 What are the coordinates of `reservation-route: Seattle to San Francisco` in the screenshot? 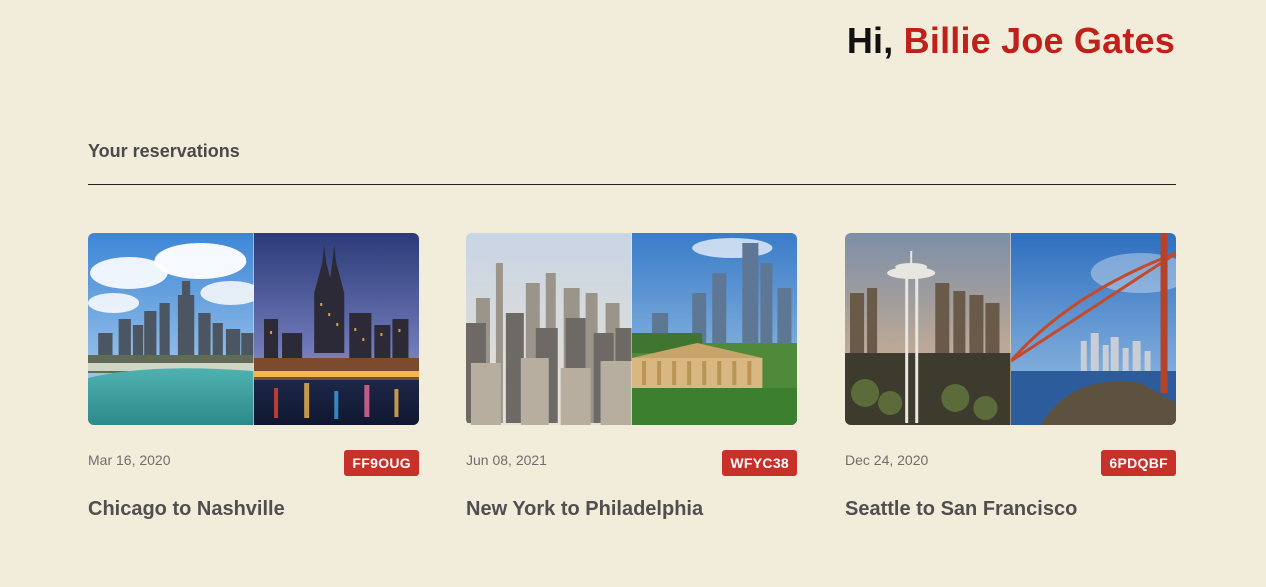 It's located at (961, 509).